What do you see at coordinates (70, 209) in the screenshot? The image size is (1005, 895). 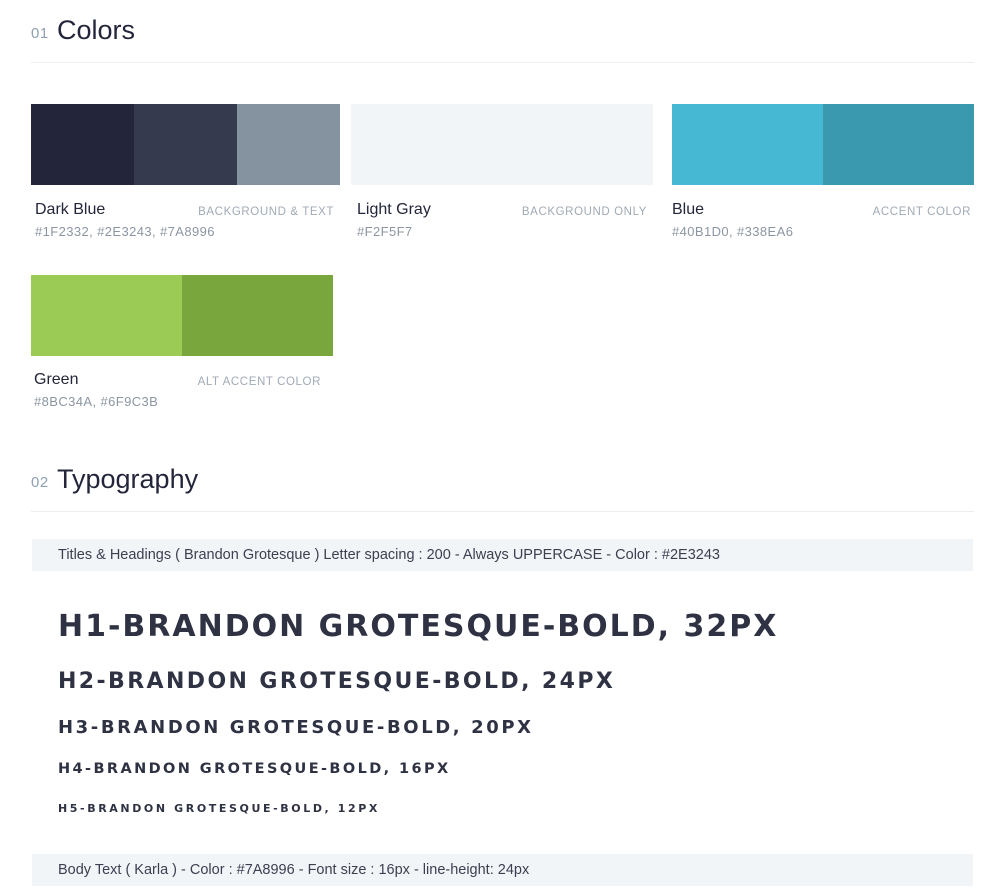 I see `swatch-name: Dark Blue` at bounding box center [70, 209].